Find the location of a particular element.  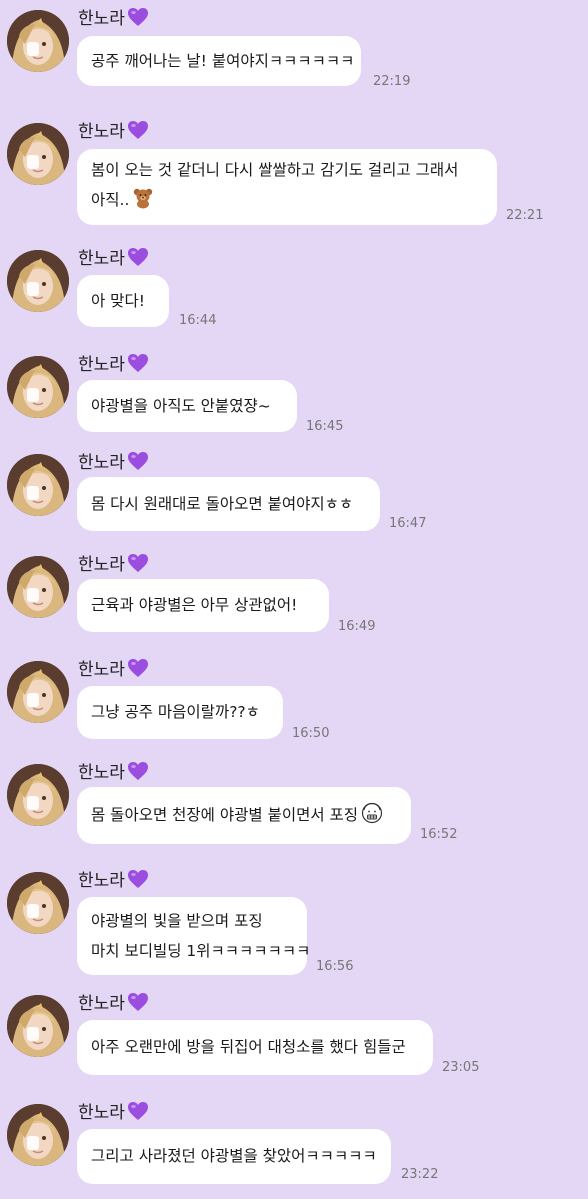

message-bubble: 야광별의 빛을 받으며 포징 마치 보디빌딩 1위ㅋㅋㅋㅋㅋㅋㅋ is located at coordinates (194, 936).